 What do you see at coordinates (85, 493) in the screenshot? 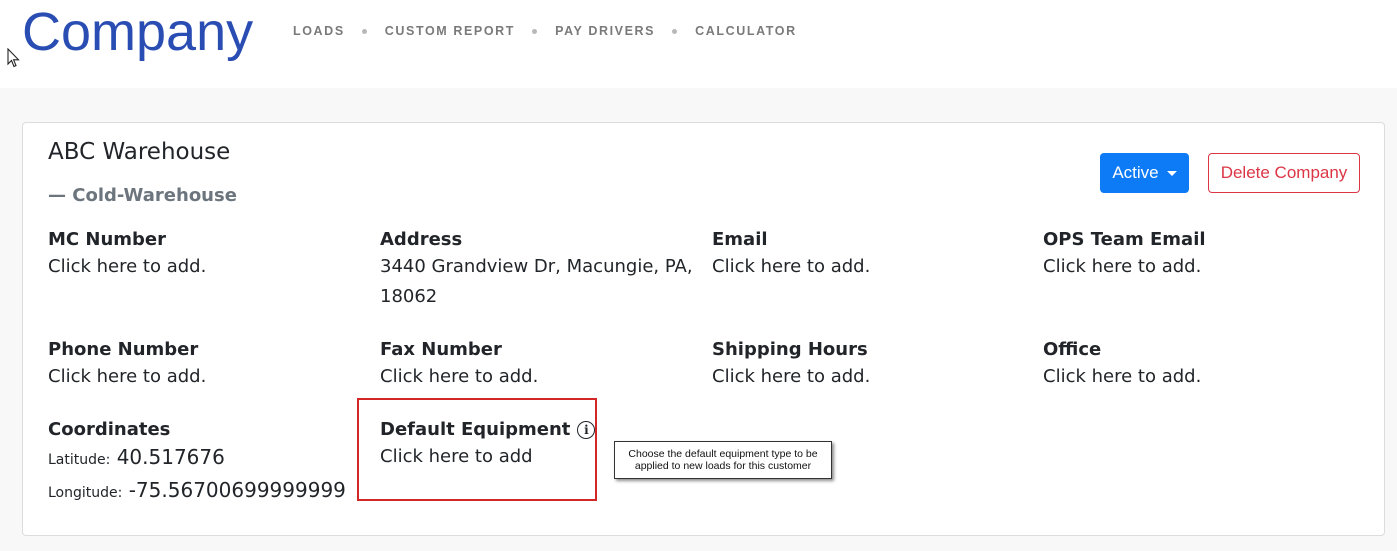
I see `longitude-label: Longitude:` at bounding box center [85, 493].